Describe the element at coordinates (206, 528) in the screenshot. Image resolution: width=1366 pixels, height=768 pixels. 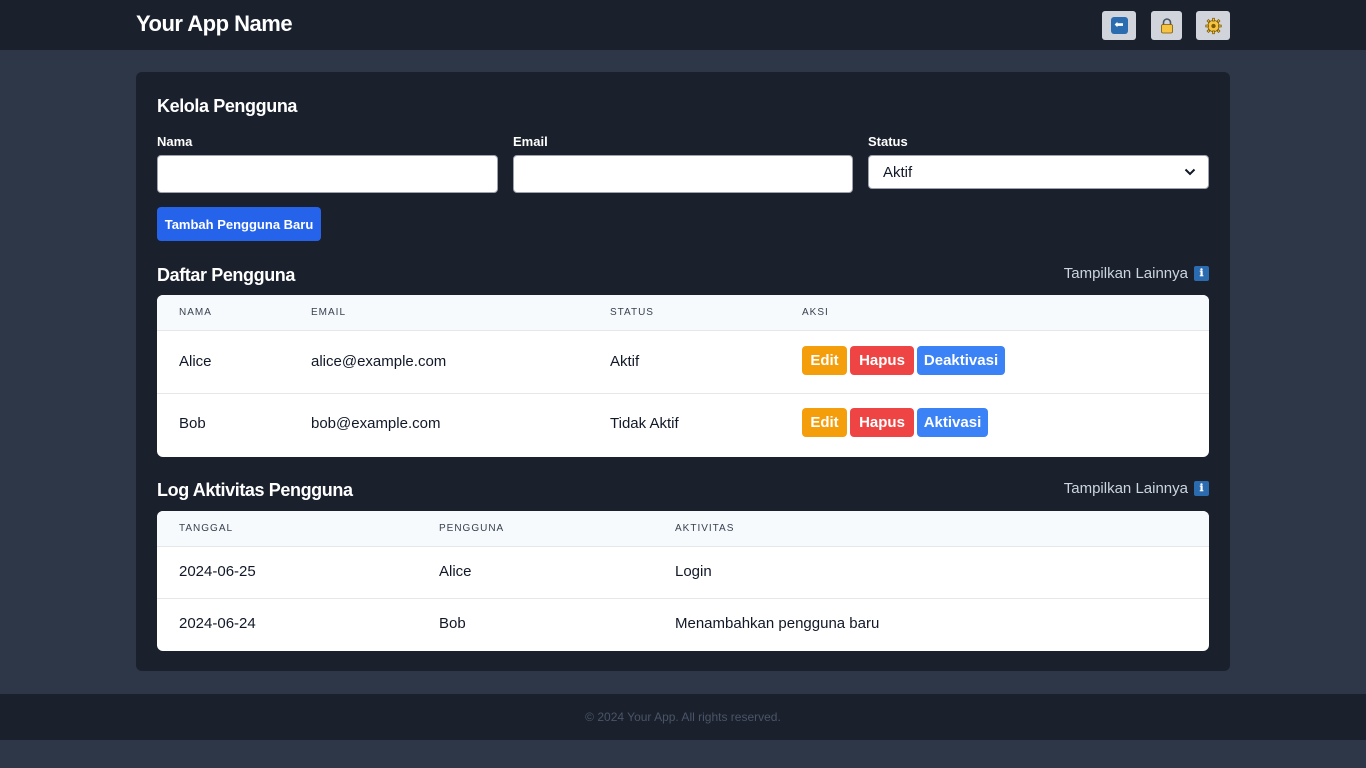
I see `column-header-date: TANGGAL` at that location.